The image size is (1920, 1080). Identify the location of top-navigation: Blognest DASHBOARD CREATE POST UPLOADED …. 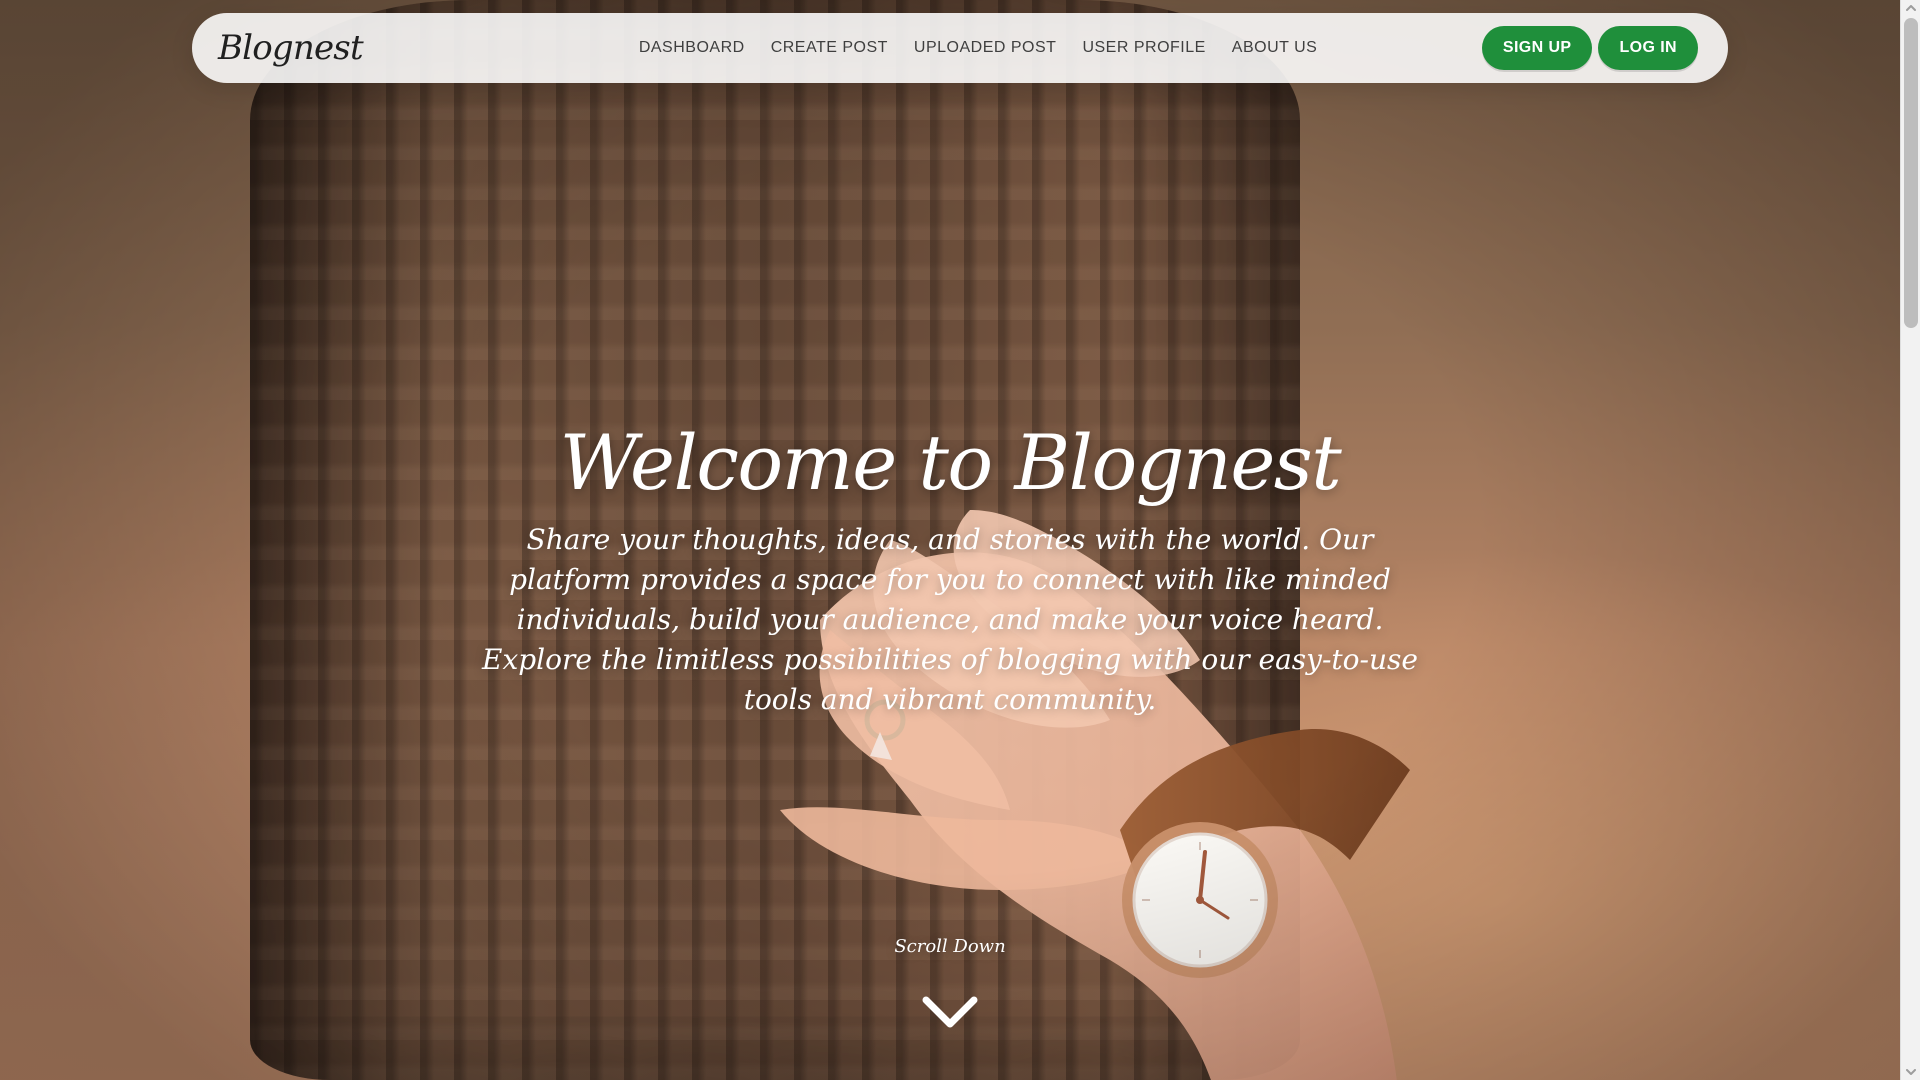
(960, 48).